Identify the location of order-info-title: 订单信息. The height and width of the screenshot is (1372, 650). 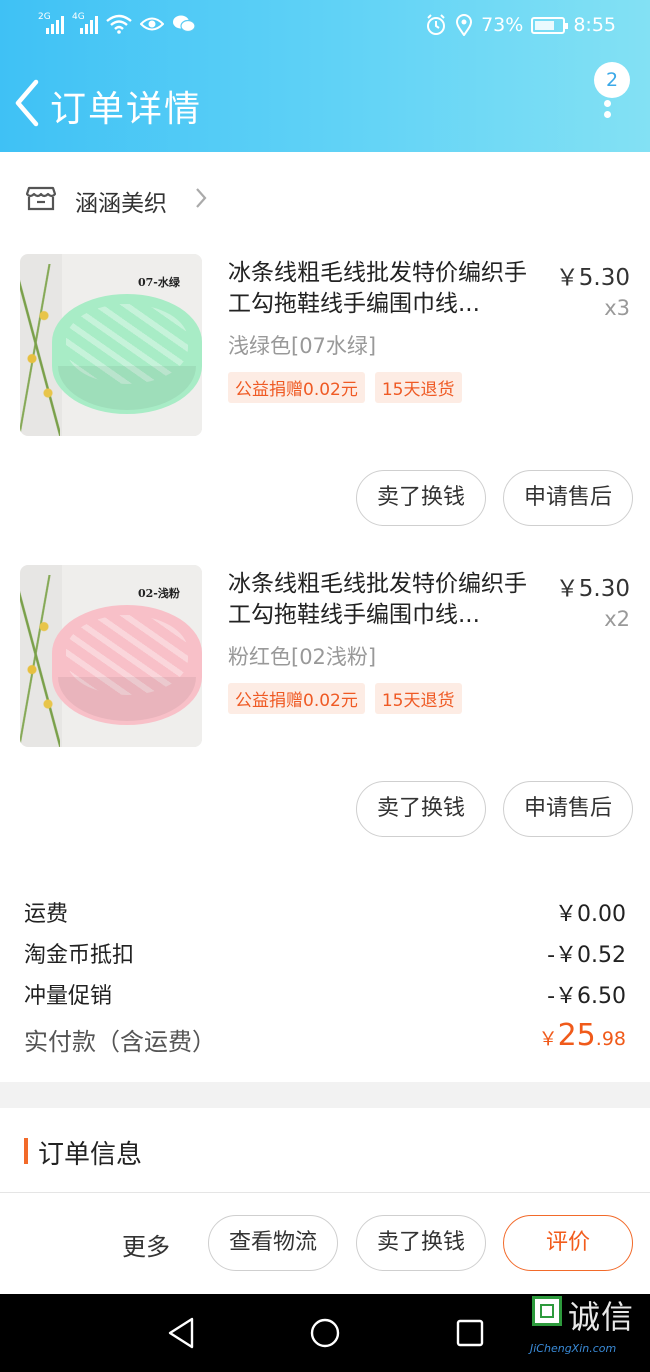
(90, 1155).